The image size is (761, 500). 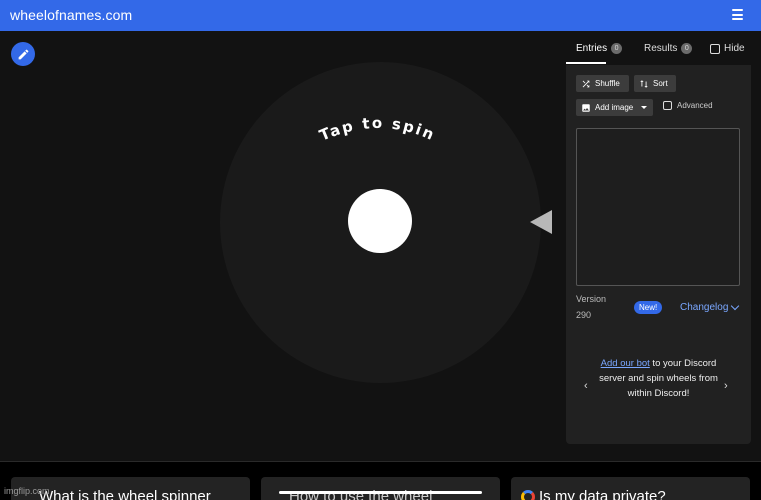 I want to click on faq-card-title: What is the wheel spinner, so click(x=125, y=494).